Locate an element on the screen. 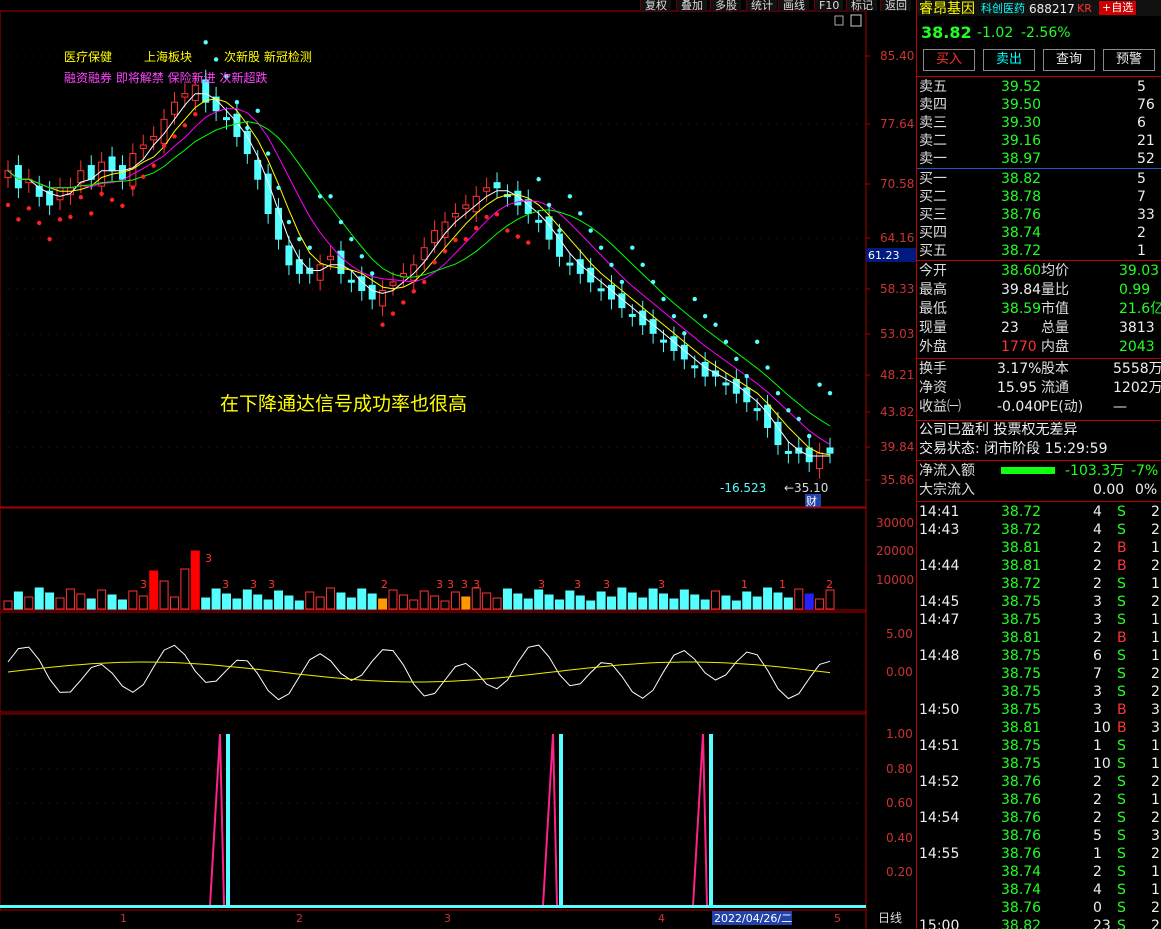 The image size is (1161, 929). tick-row-22: 38.76 0 S 2 is located at coordinates (1080, 908).